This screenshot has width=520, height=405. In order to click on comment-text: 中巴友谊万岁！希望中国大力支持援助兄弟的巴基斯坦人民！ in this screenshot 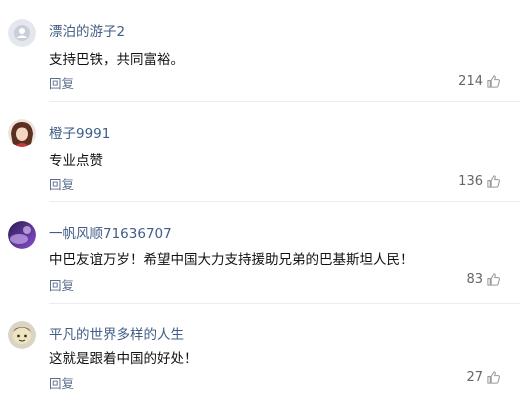, I will do `click(231, 260)`.